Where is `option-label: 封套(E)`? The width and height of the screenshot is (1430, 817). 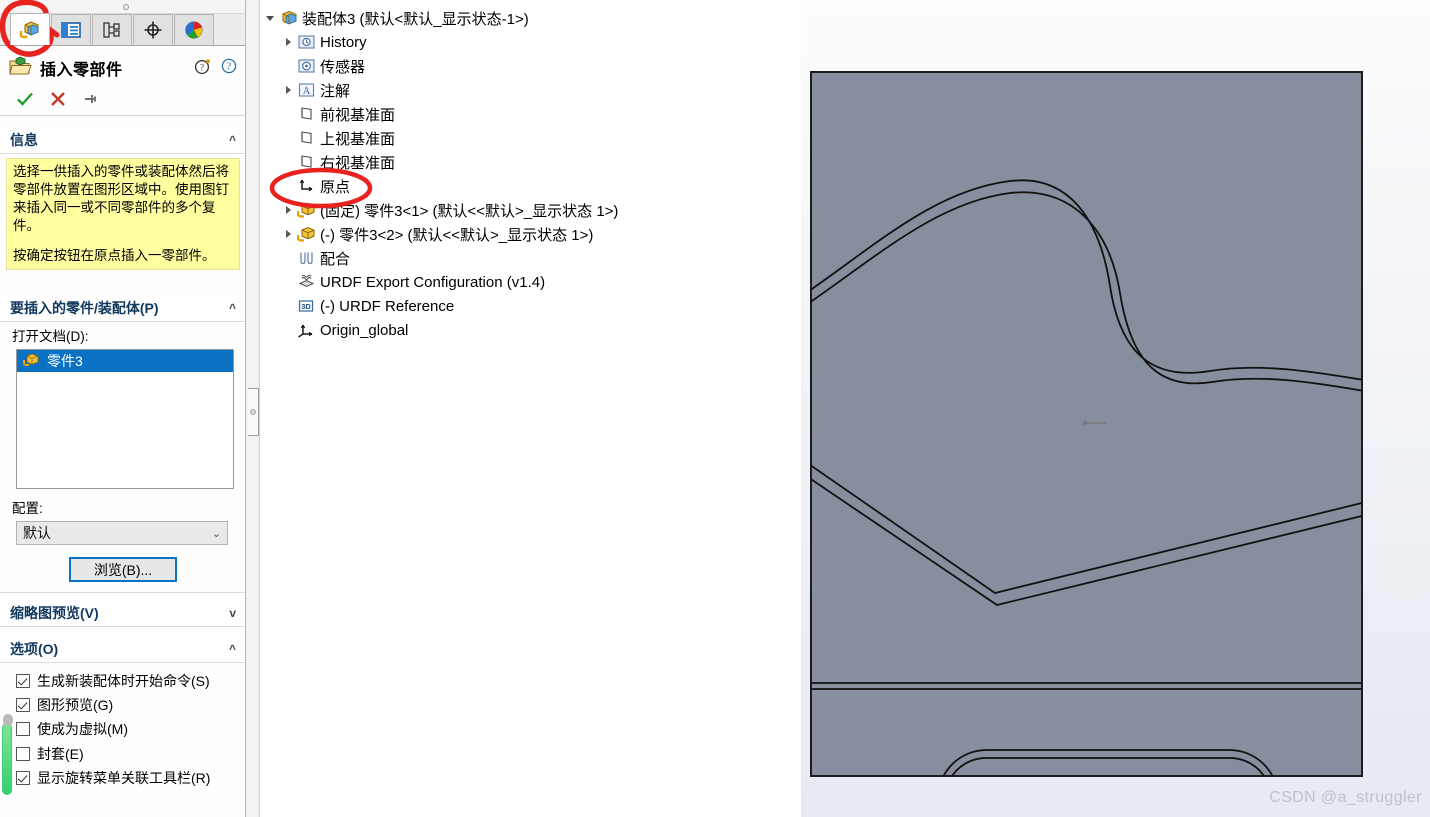
option-label: 封套(E) is located at coordinates (60, 753).